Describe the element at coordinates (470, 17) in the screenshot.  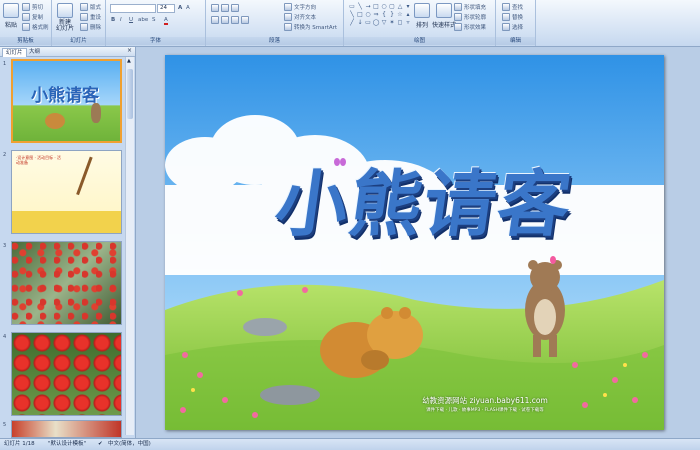
I see `shape-outline-button: 形状轮廓` at that location.